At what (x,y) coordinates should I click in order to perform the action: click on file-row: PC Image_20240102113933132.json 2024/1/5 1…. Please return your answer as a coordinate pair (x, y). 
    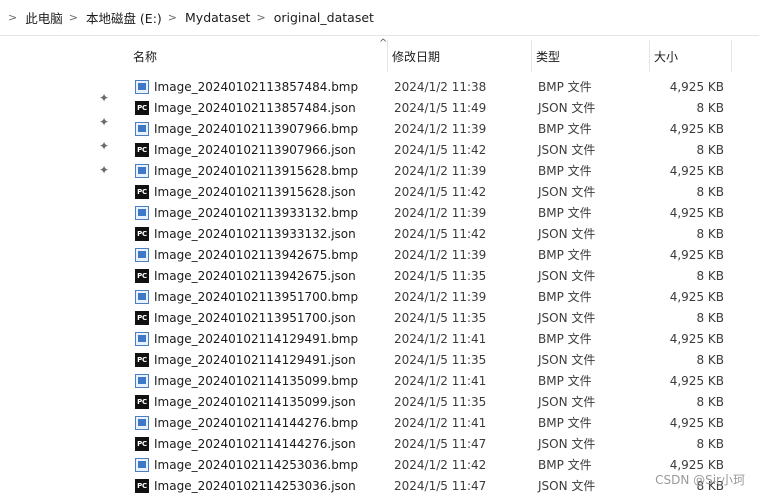
    Looking at the image, I should click on (432, 233).